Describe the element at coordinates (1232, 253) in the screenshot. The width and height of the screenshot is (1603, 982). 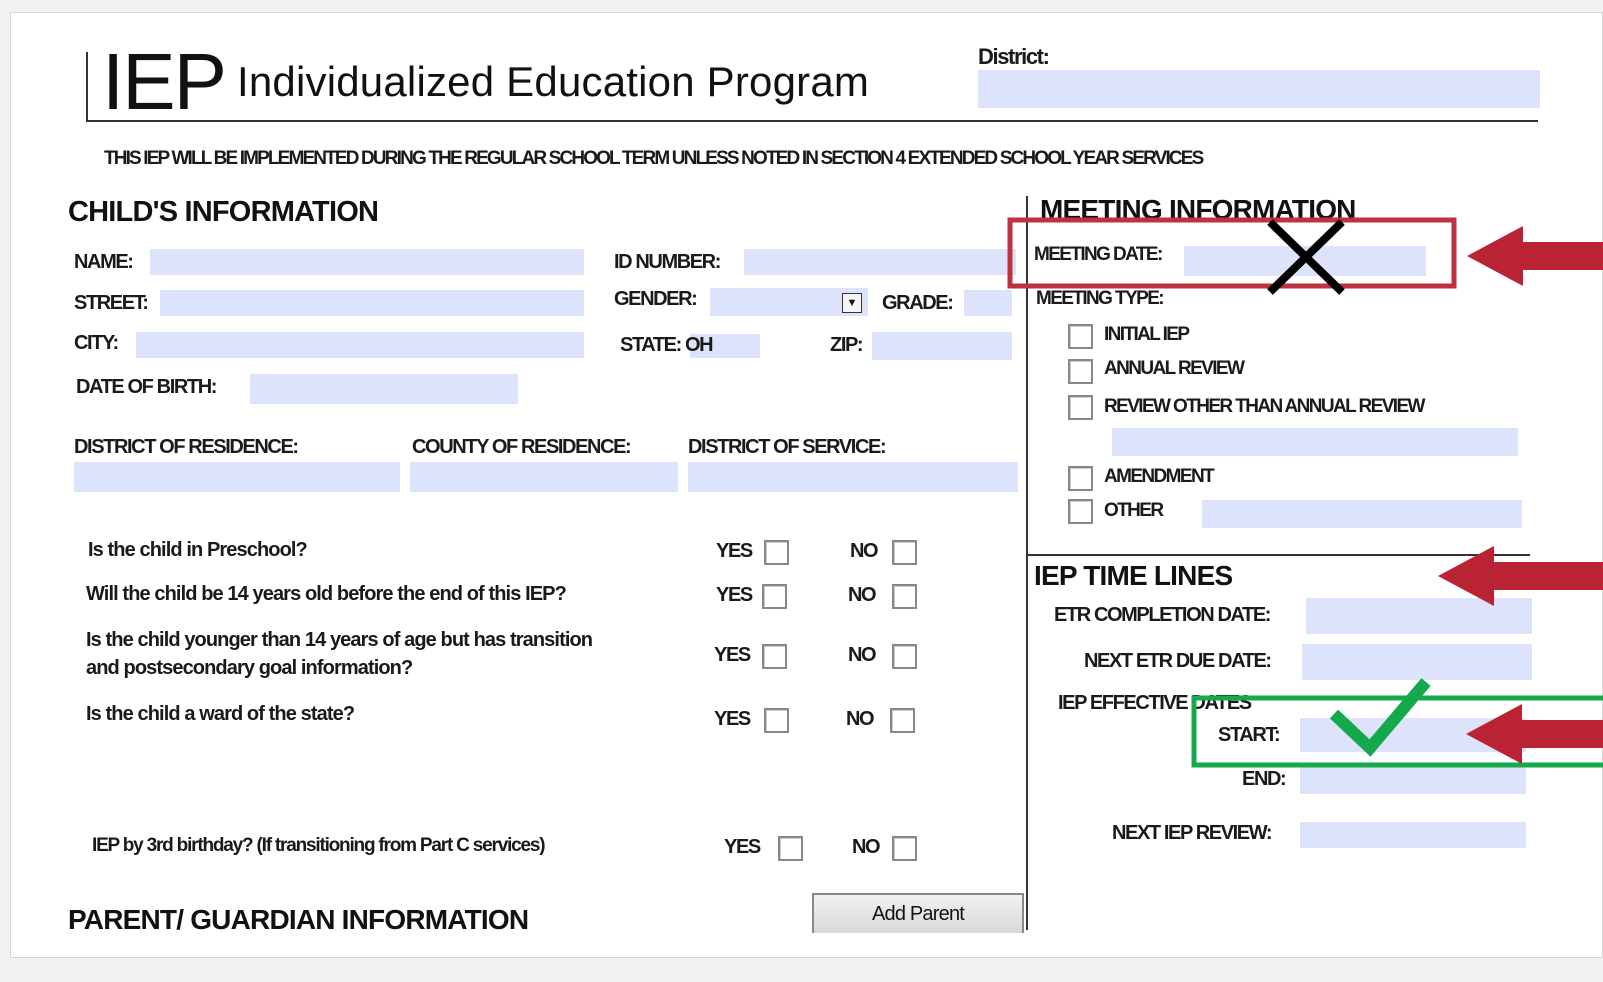
I see `meeting-date-highlight-box` at that location.